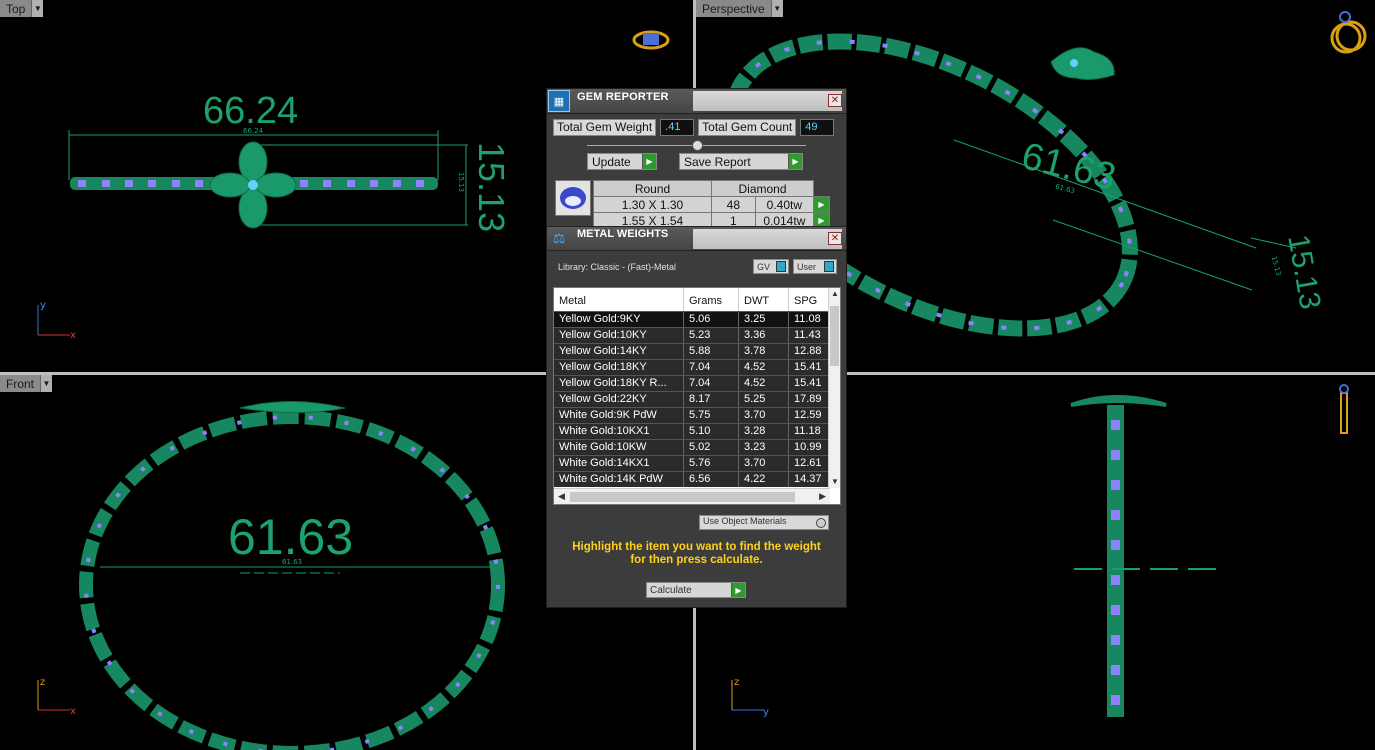 This screenshot has width=1375, height=750. Describe the element at coordinates (73, 335) in the screenshot. I see `svg-text: x` at that location.